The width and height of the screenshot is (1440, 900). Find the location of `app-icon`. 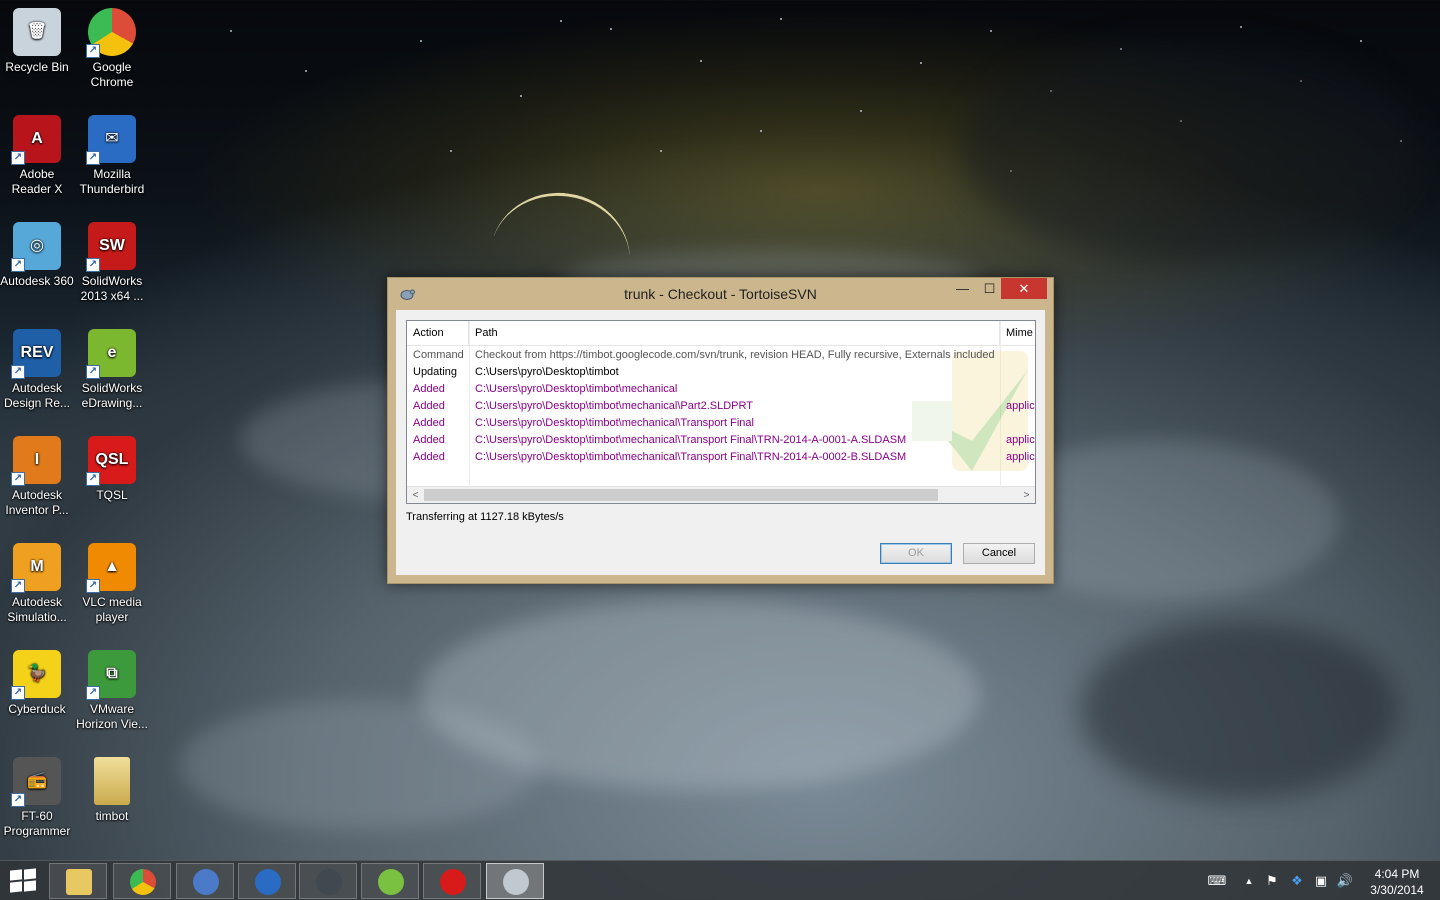

app-icon is located at coordinates (112, 781).